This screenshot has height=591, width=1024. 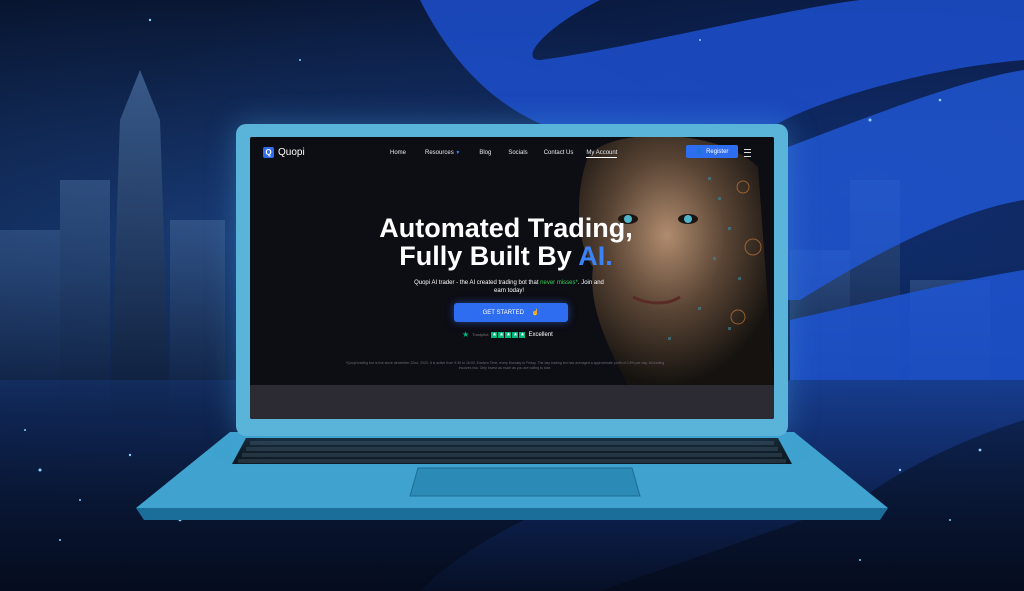 I want to click on pointer-click-icon: ☝, so click(x=535, y=313).